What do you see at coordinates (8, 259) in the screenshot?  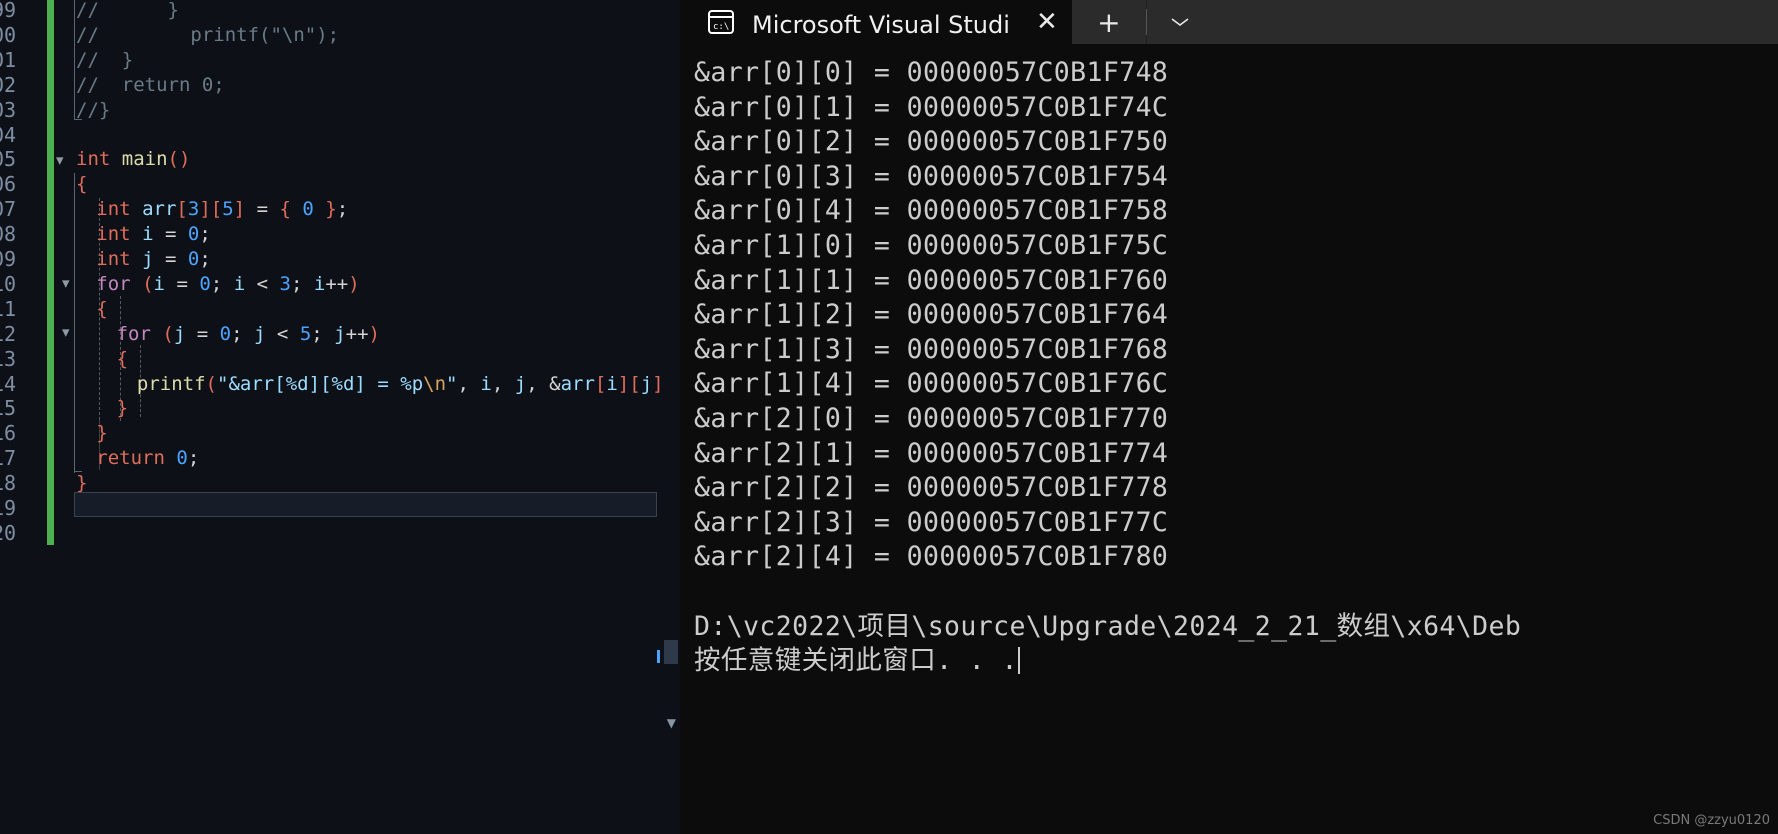 I see `line-number: 09` at bounding box center [8, 259].